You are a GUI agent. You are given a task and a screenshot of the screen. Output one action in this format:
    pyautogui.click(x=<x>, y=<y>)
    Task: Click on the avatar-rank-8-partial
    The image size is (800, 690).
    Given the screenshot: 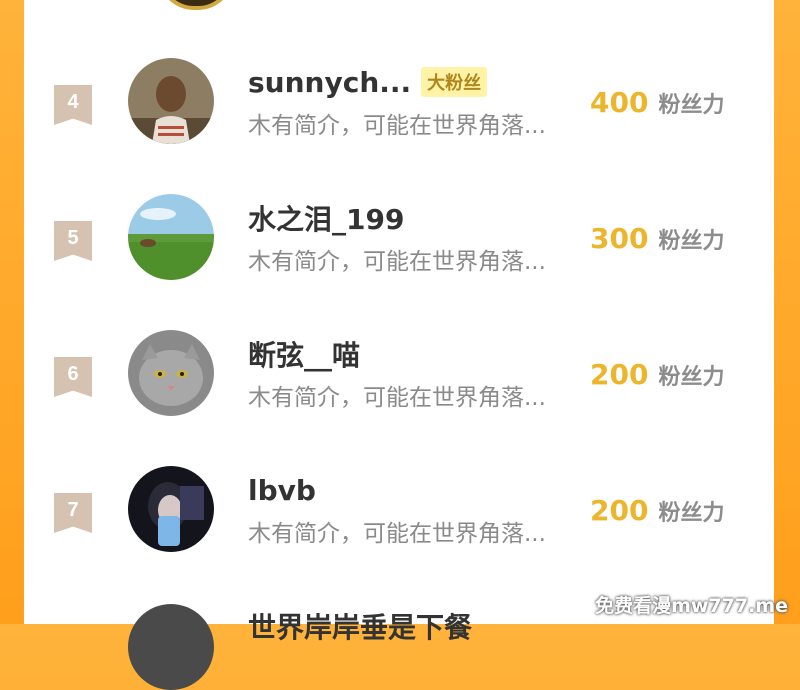 What is the action you would take?
    pyautogui.click(x=171, y=647)
    